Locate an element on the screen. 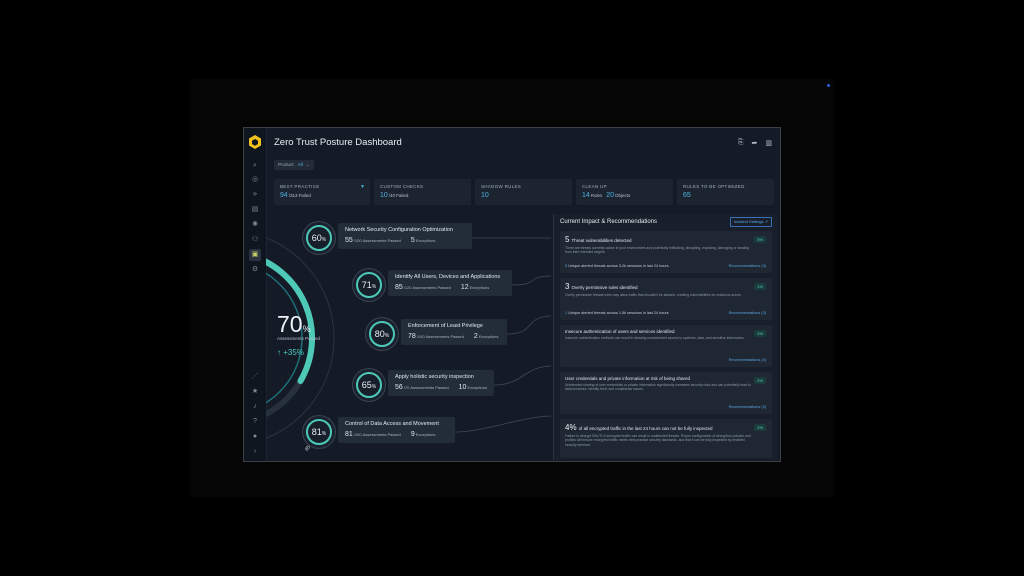 This screenshot has height=576, width=1024. share-icon: ➦ is located at coordinates (755, 143).